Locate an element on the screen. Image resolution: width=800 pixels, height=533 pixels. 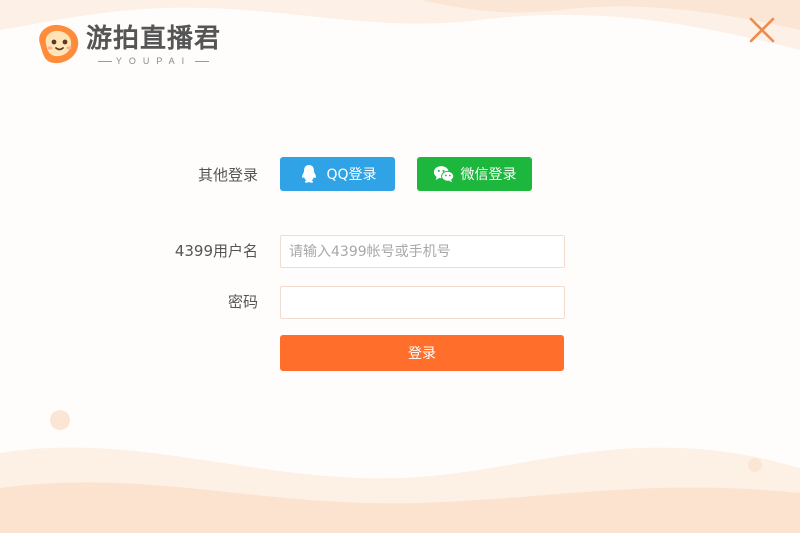
login-button: 登录 is located at coordinates (422, 353).